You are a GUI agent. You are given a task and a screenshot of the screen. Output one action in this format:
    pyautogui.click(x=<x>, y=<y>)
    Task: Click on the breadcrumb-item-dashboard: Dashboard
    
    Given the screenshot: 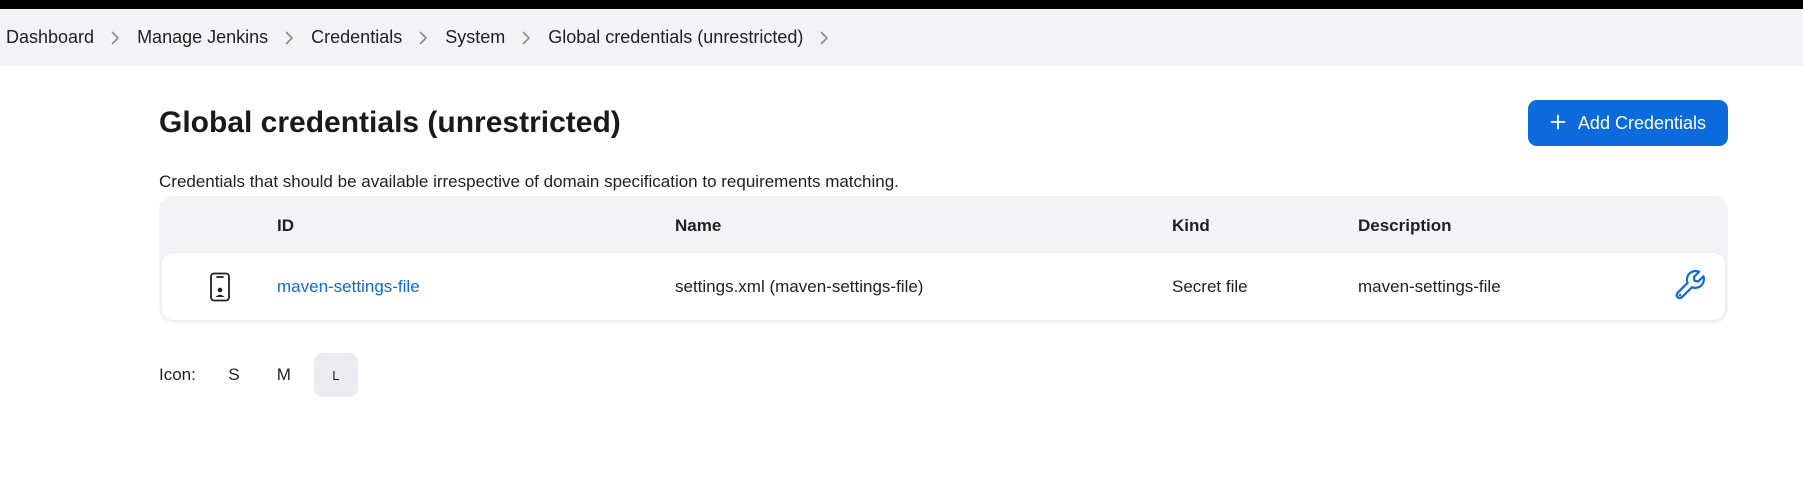 What is the action you would take?
    pyautogui.click(x=50, y=37)
    